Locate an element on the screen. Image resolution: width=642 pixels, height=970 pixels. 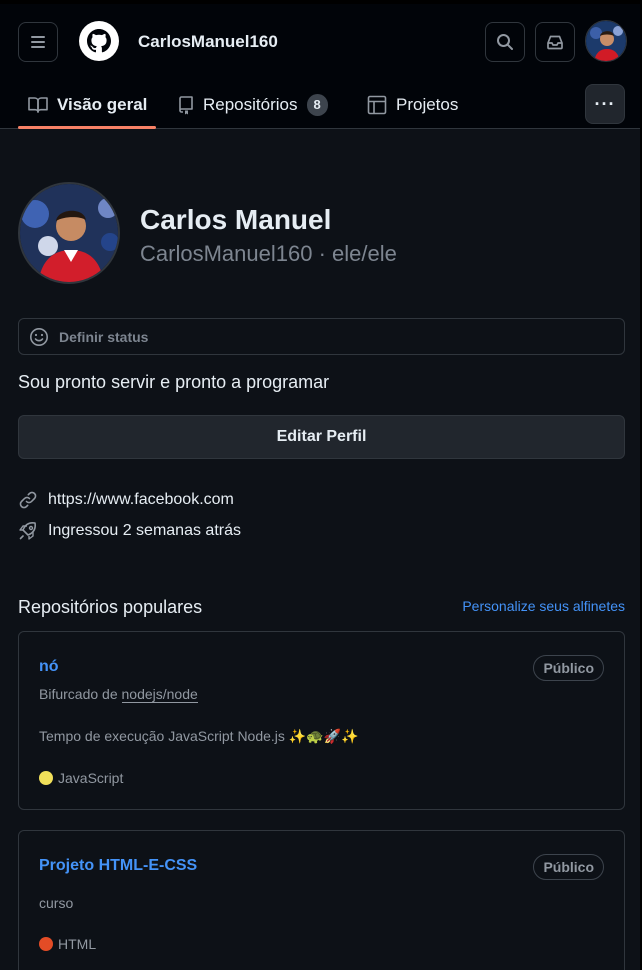
tab-overview: Visão geral is located at coordinates (87, 104).